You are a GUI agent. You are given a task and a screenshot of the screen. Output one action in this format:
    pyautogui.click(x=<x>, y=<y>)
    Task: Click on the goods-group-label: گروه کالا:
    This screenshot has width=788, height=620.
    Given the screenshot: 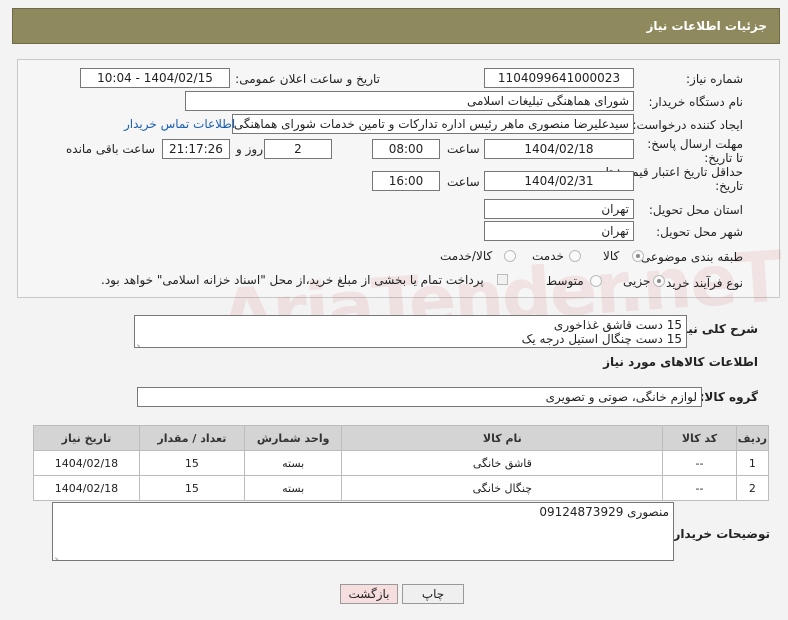 What is the action you would take?
    pyautogui.click(x=728, y=397)
    